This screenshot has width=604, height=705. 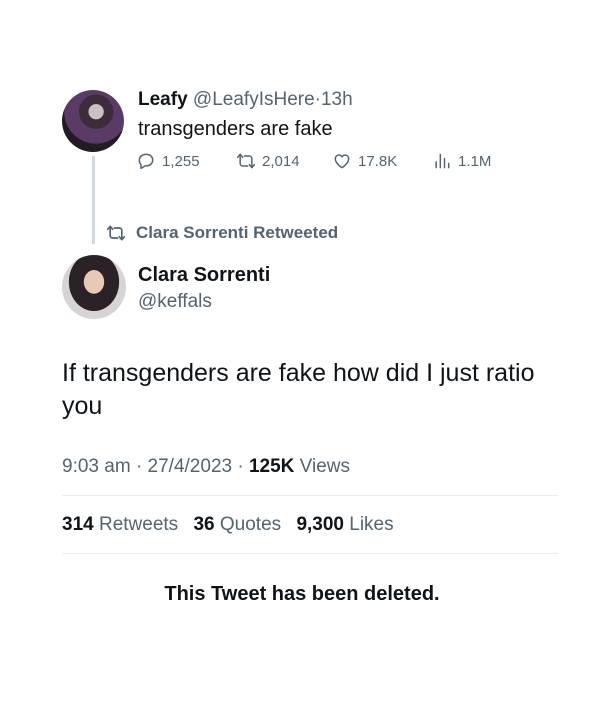 What do you see at coordinates (302, 594) in the screenshot?
I see `deleted-notice: This Tweet has been deleted.` at bounding box center [302, 594].